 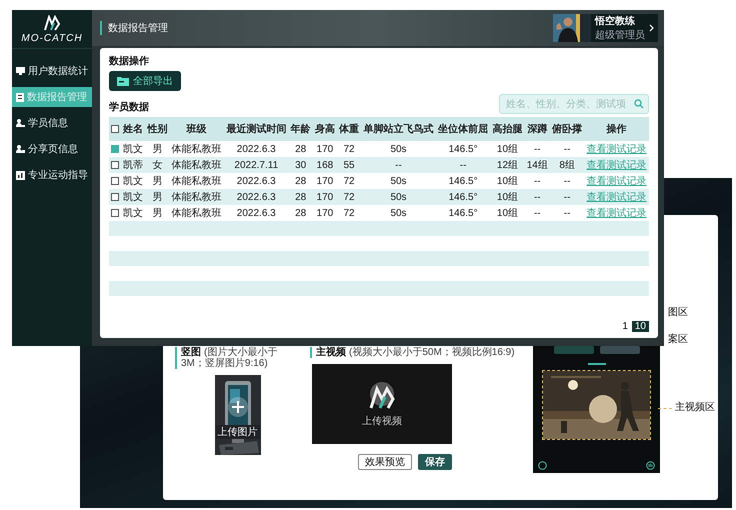 What do you see at coordinates (567, 165) in the screenshot?
I see `table-cell: 8组` at bounding box center [567, 165].